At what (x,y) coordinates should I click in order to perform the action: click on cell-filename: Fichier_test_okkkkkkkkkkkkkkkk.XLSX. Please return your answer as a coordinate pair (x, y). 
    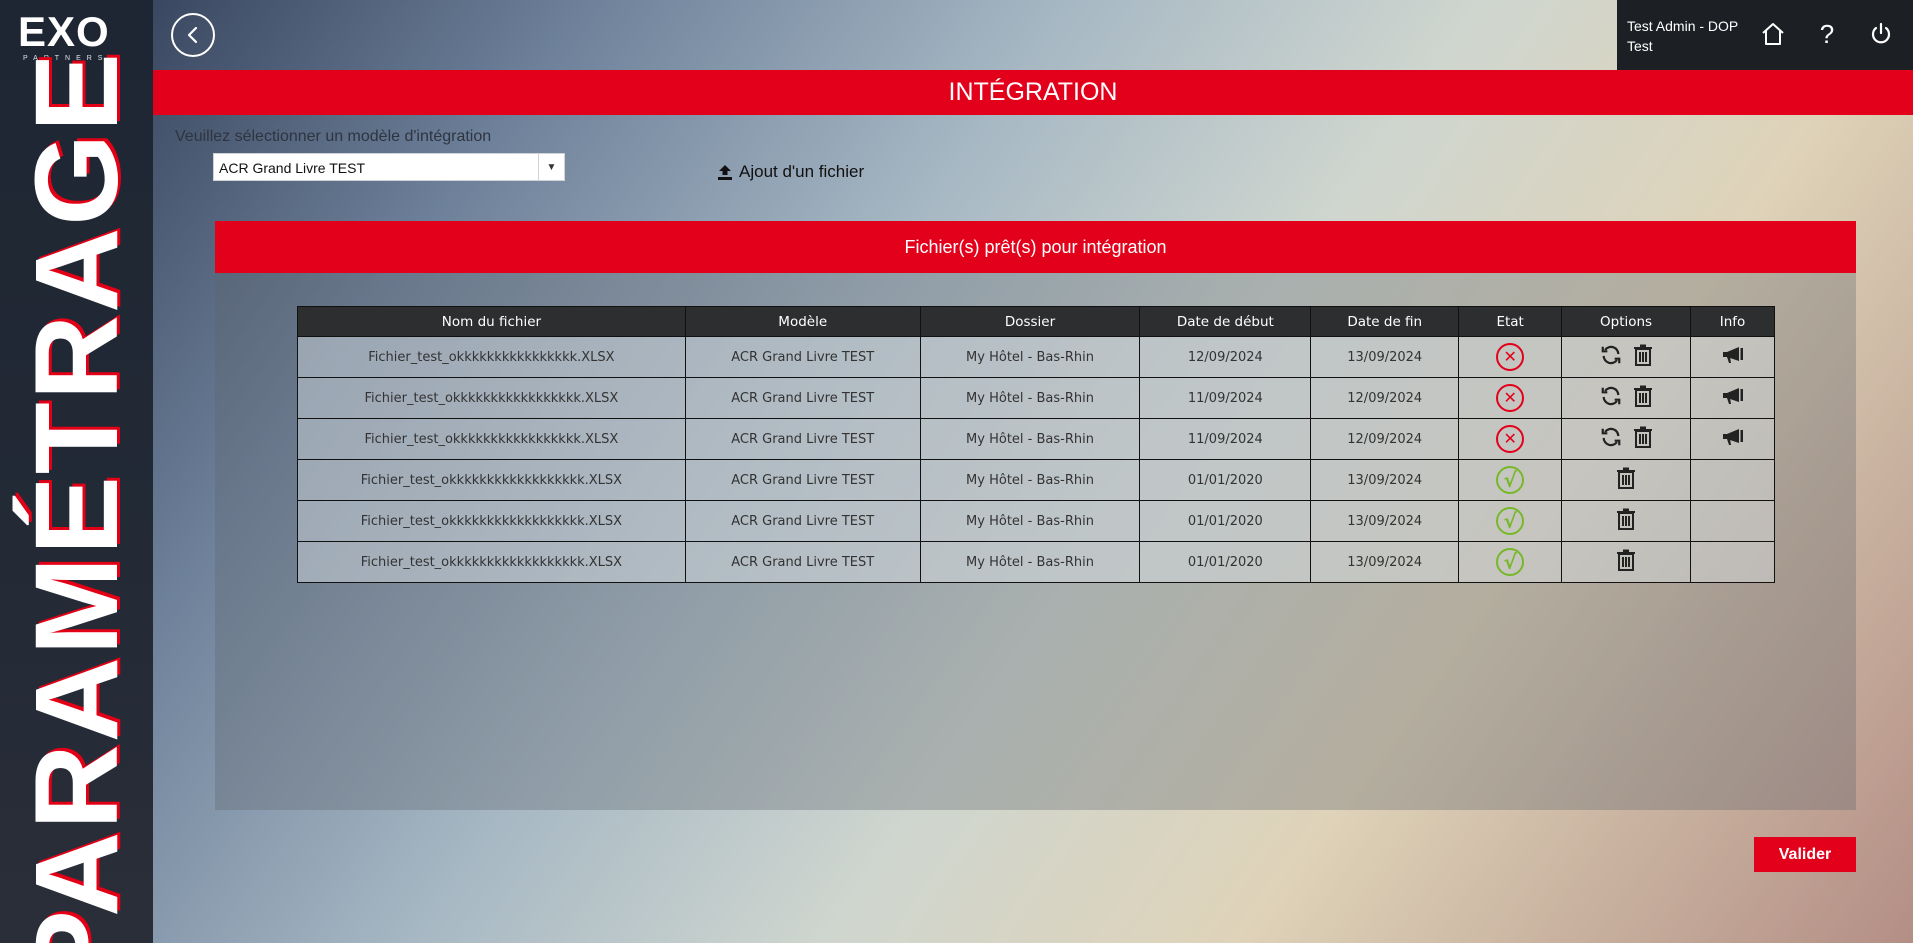
    Looking at the image, I should click on (491, 357).